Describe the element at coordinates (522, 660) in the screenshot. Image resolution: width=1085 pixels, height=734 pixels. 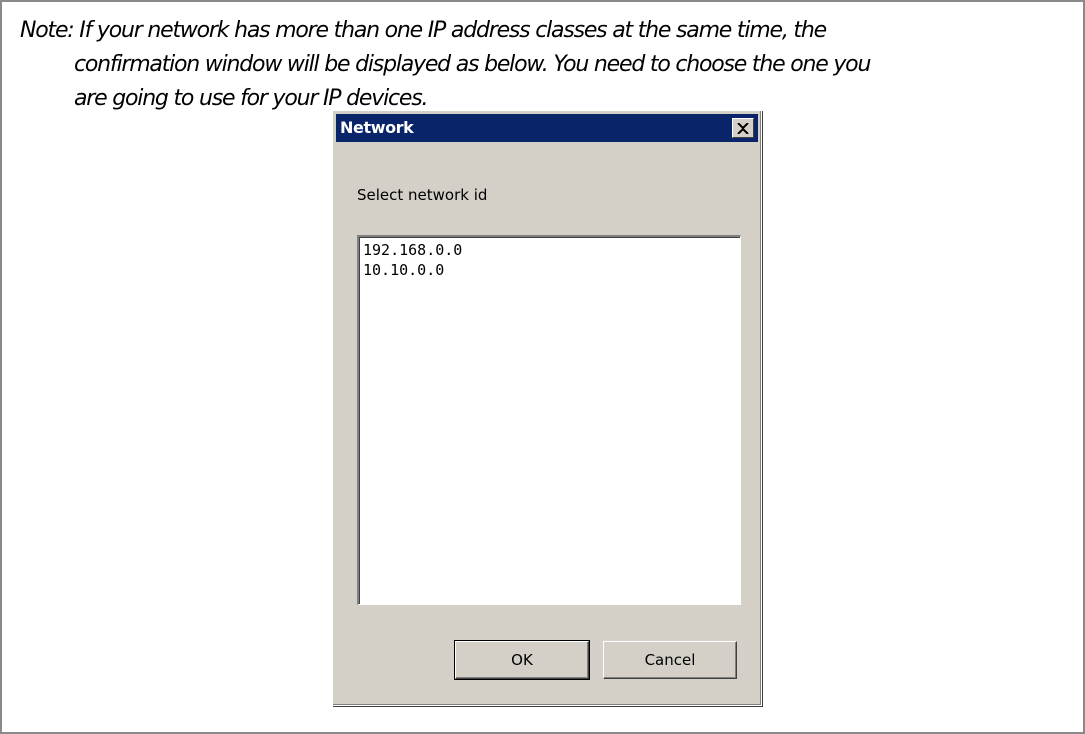
I see `ok-button: OK` at that location.